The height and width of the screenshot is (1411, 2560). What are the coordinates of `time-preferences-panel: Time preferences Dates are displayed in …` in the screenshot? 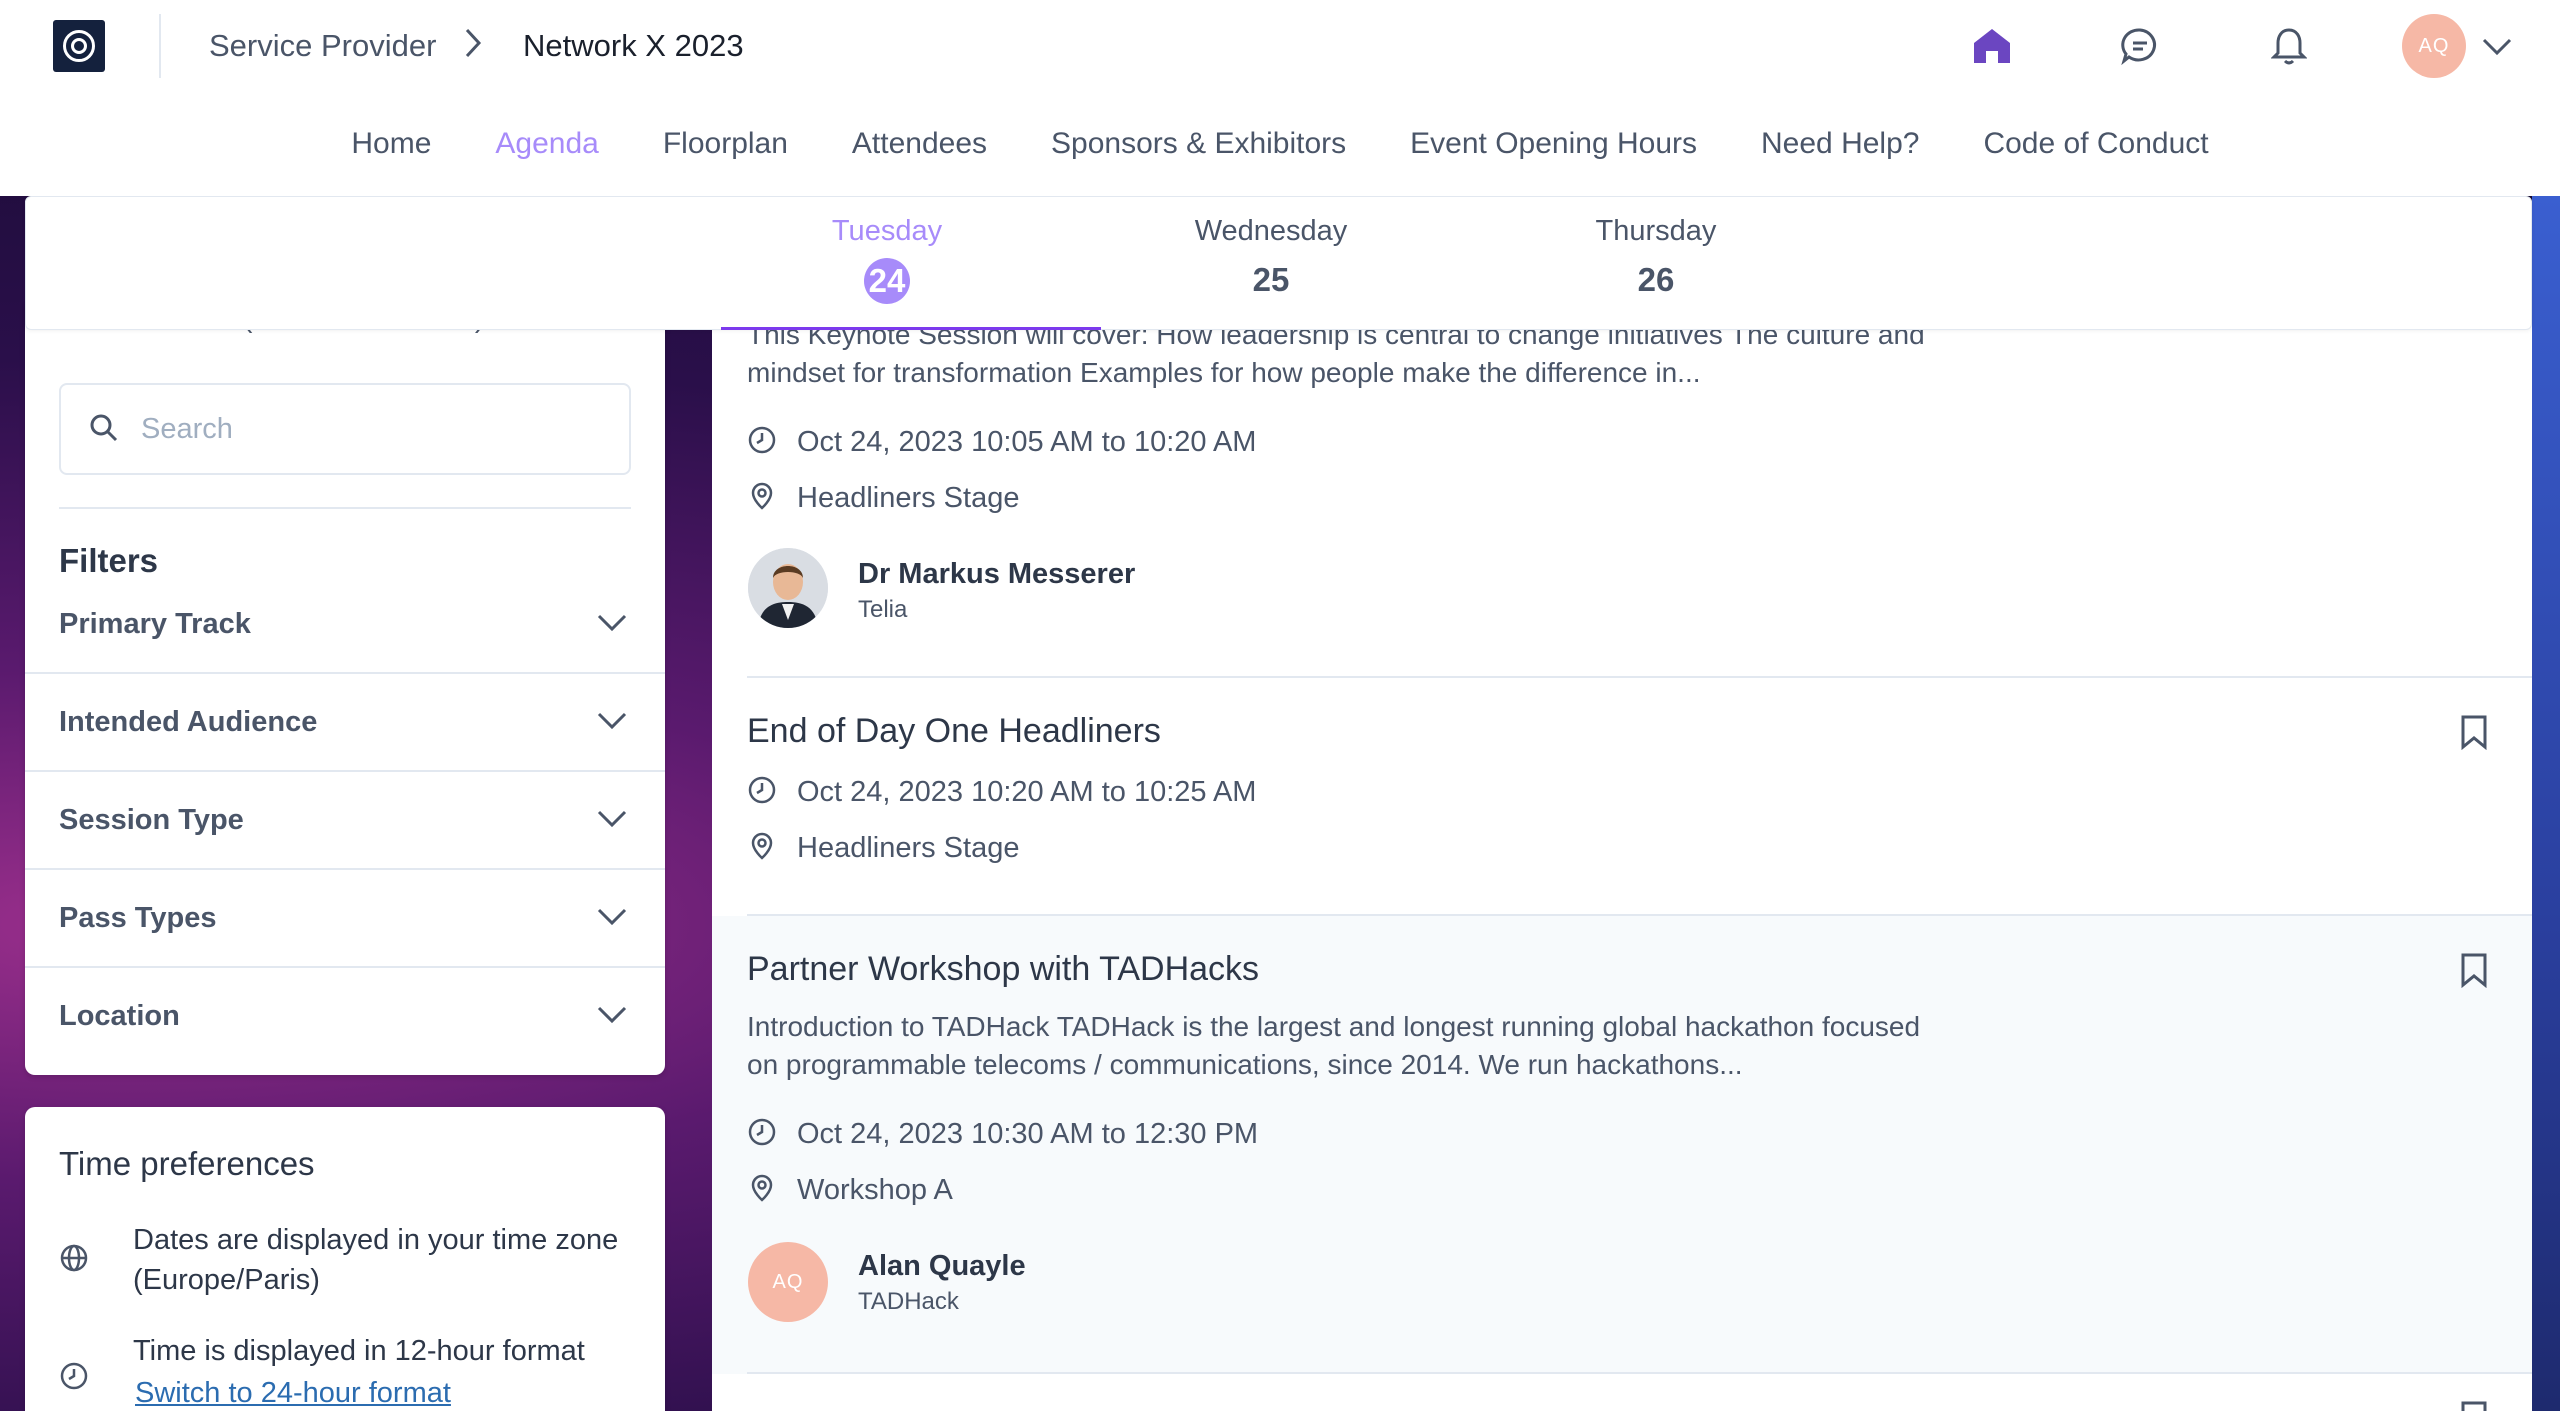 It's located at (345, 1259).